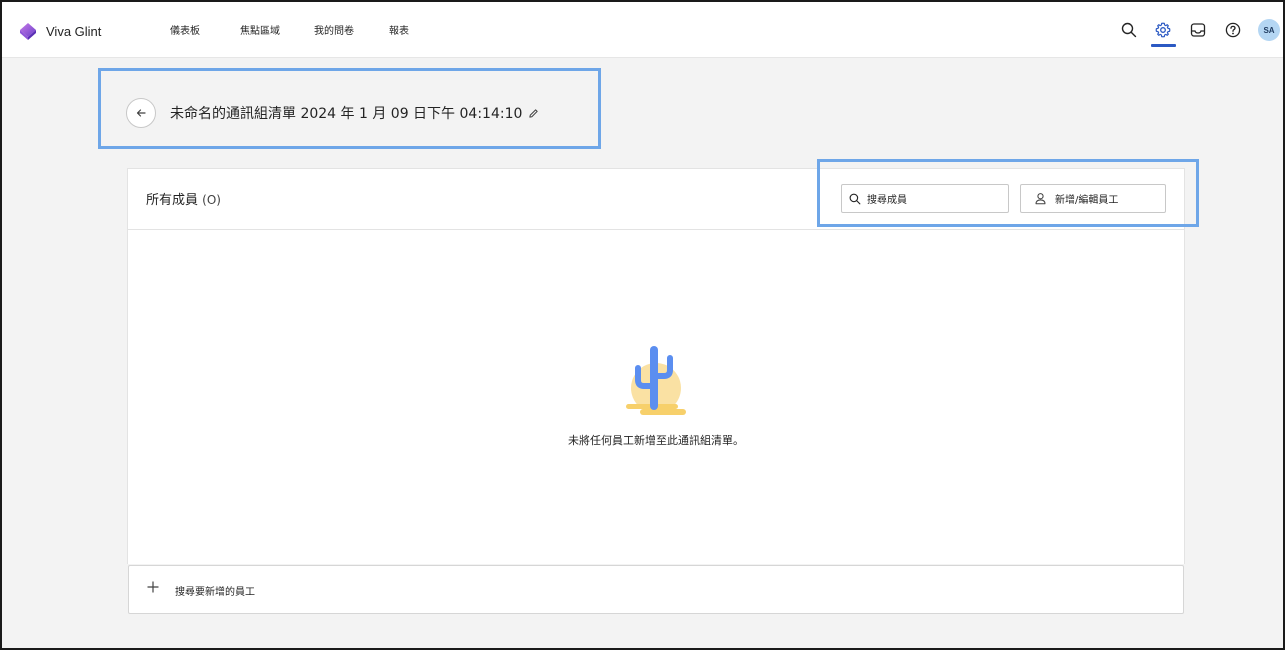 The width and height of the screenshot is (1285, 650). Describe the element at coordinates (1163, 30) in the screenshot. I see `gear-icon` at that location.